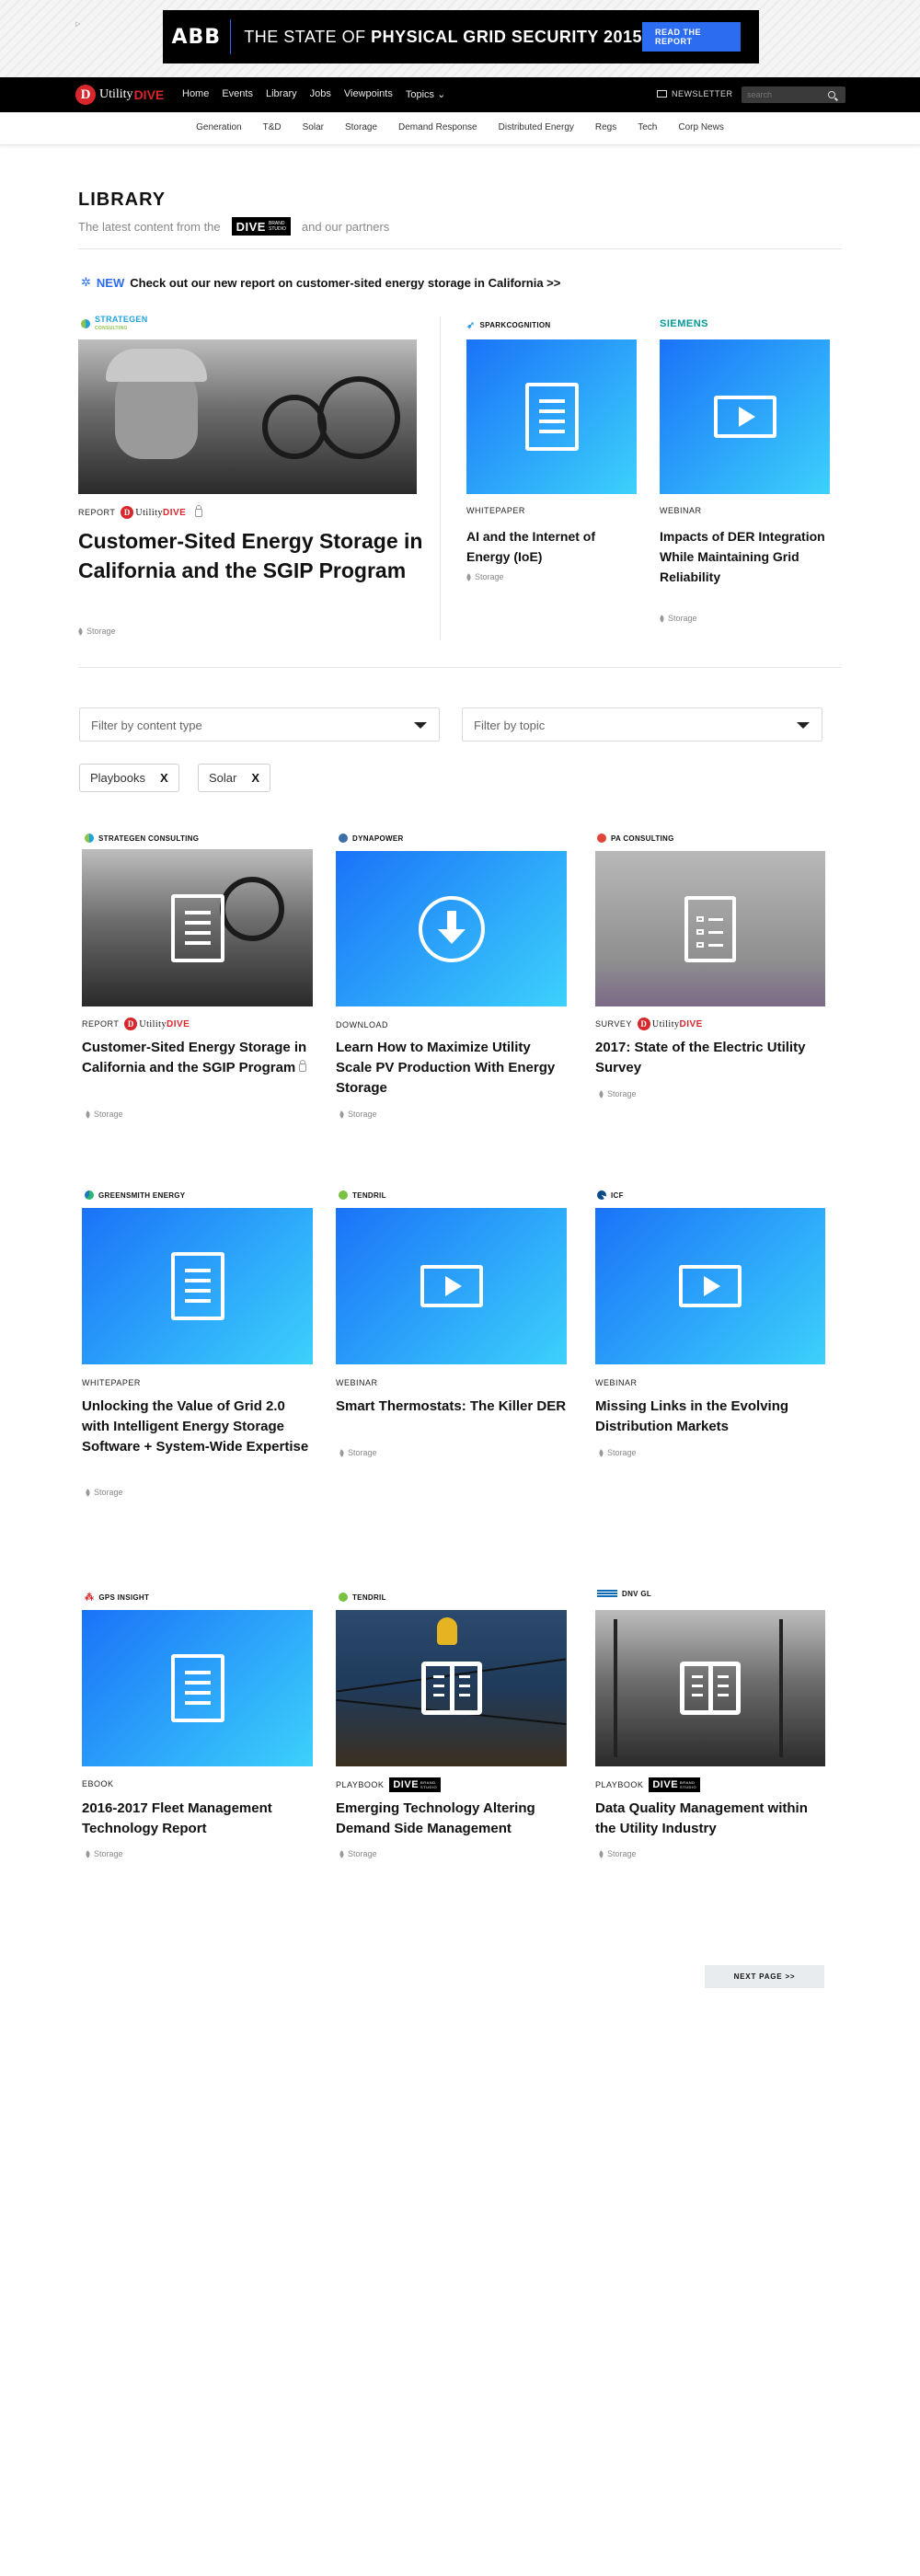  I want to click on ad-choices-icon: ▷, so click(77, 24).